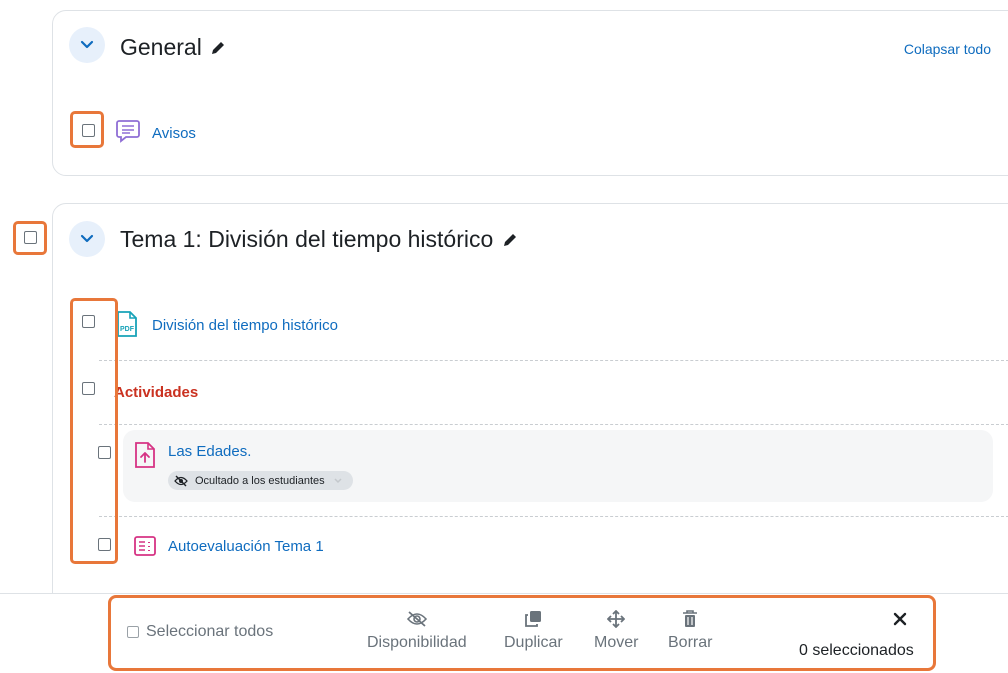 The width and height of the screenshot is (1008, 673). What do you see at coordinates (127, 324) in the screenshot?
I see `pdf-file-icon: PDF` at bounding box center [127, 324].